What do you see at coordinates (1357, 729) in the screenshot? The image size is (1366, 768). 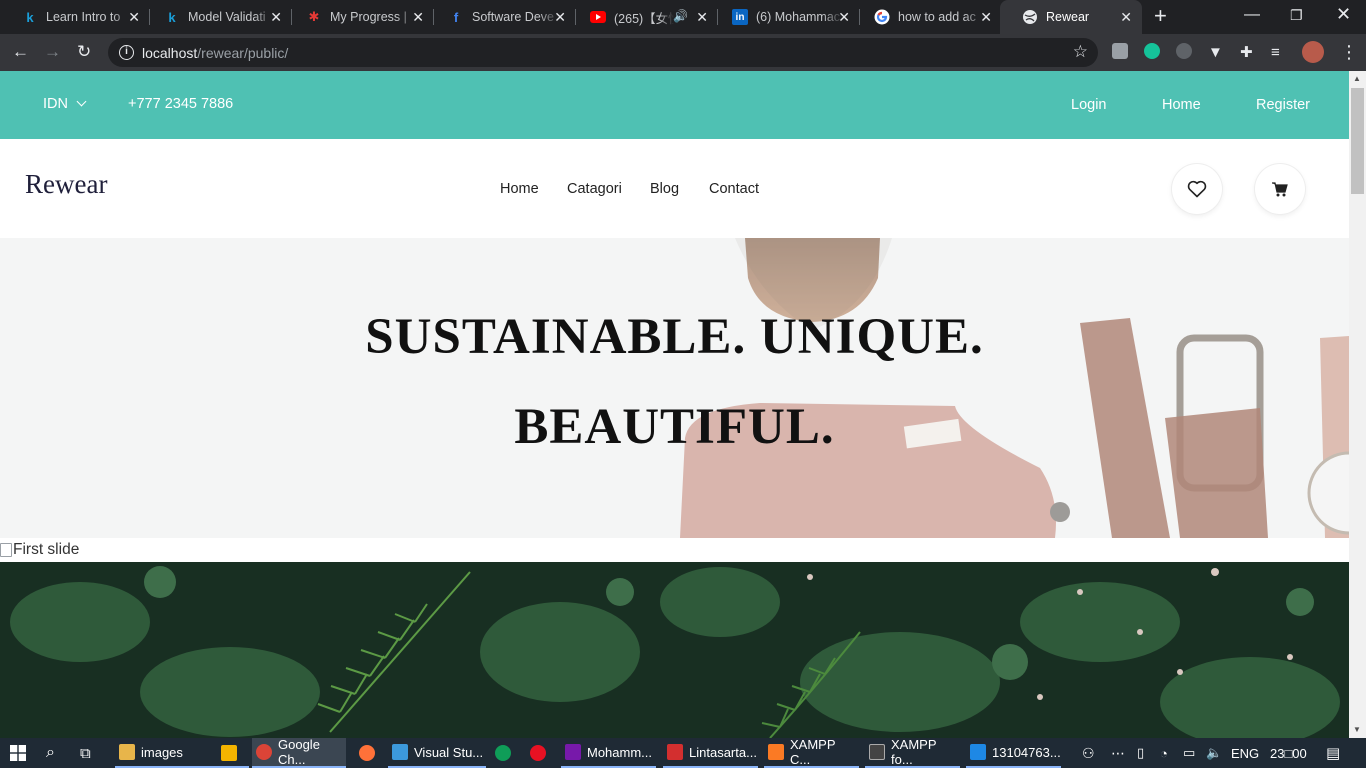 I see `scroll-down-icon: ▼` at bounding box center [1357, 729].